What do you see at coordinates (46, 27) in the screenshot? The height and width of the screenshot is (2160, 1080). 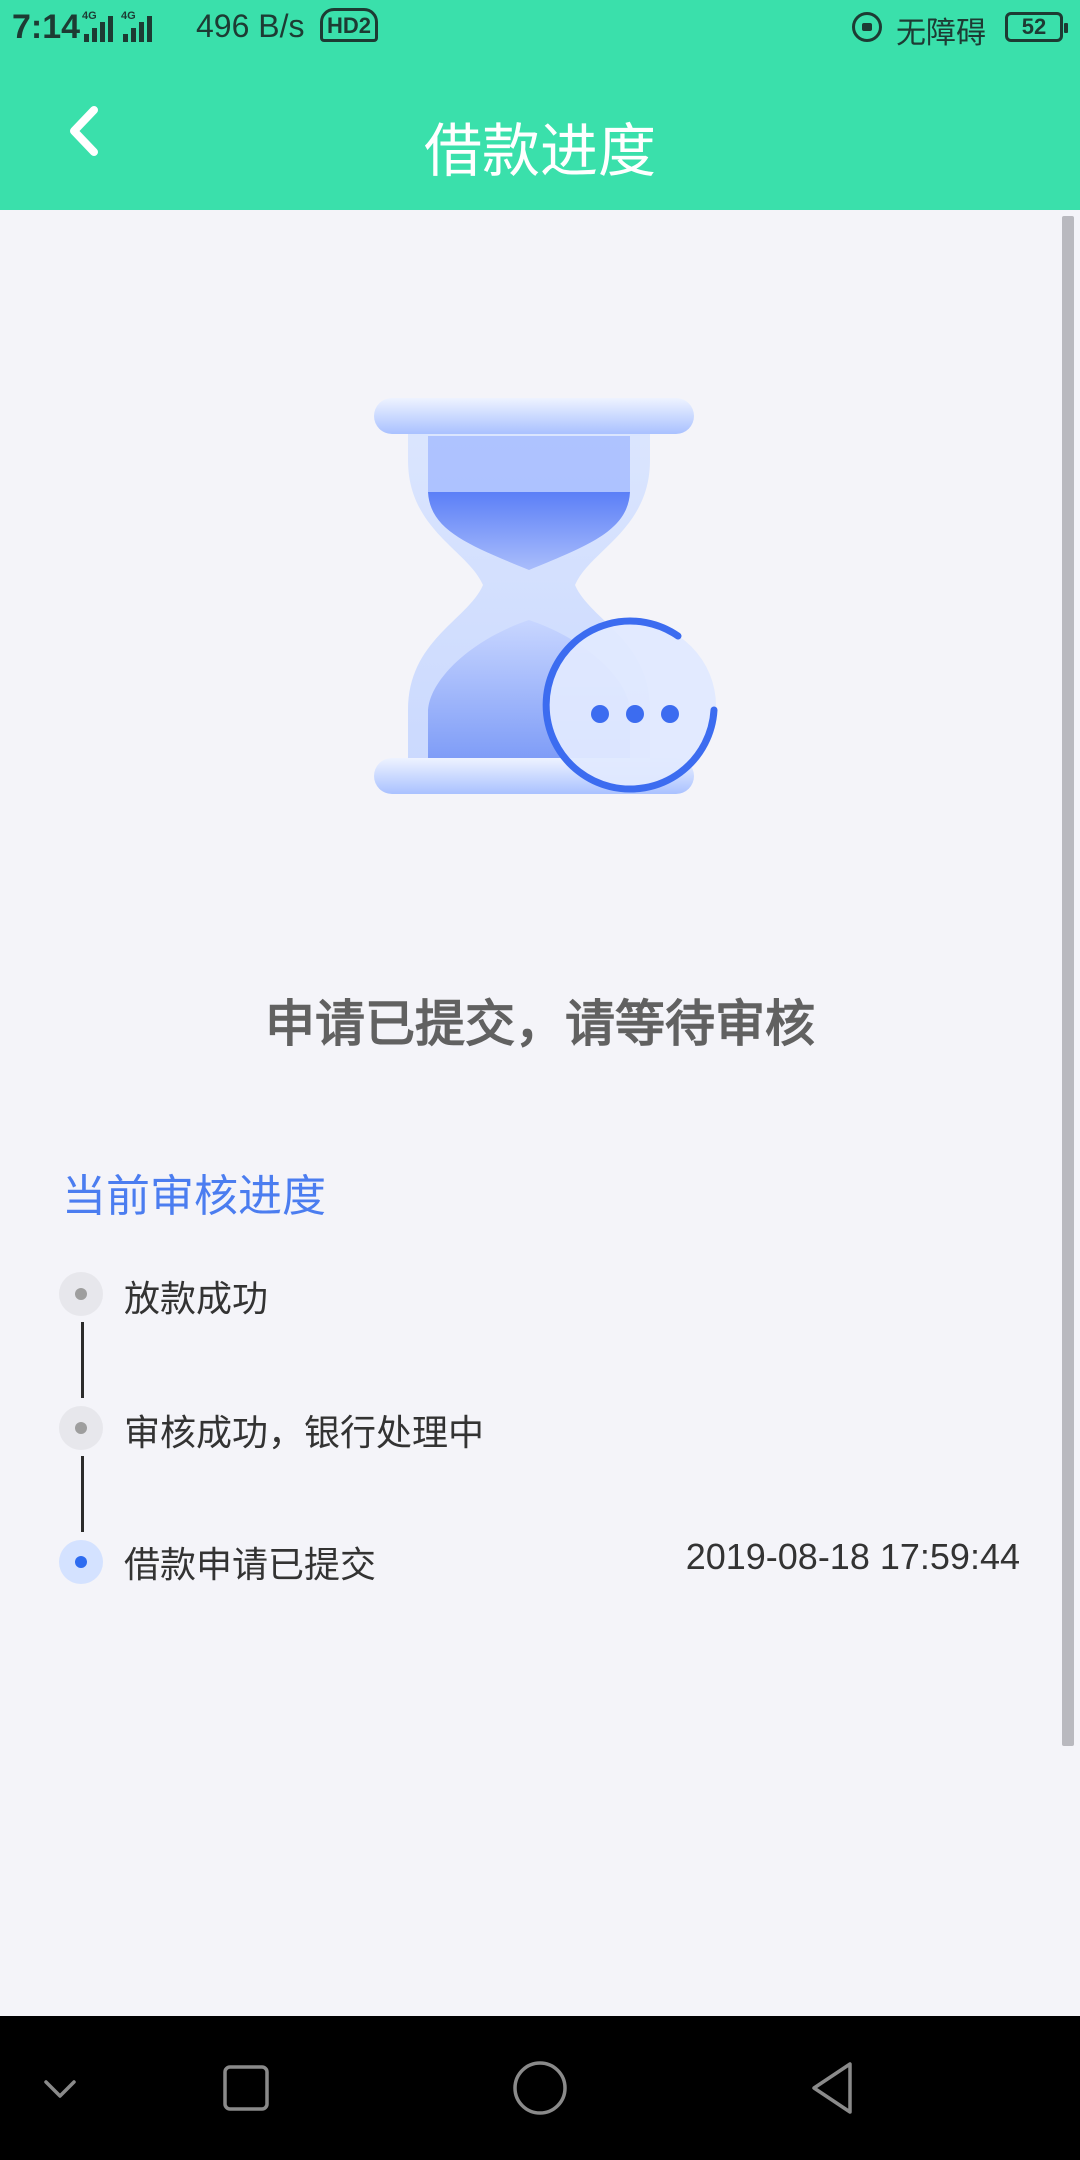 I see `status-time: 7:14` at bounding box center [46, 27].